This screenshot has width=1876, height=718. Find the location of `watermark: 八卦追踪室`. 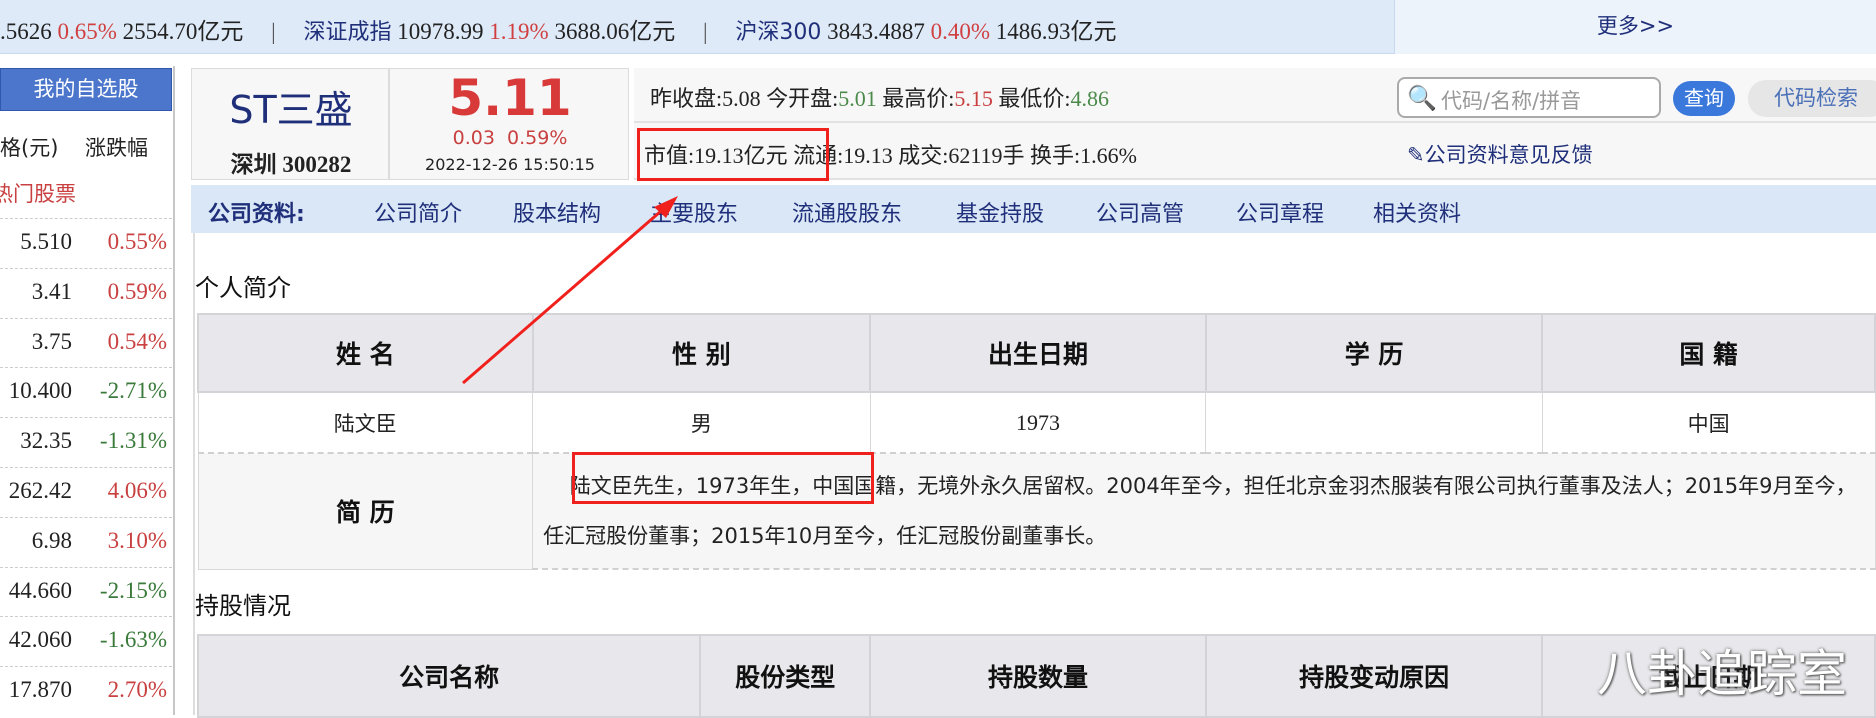

watermark: 八卦追踪室 is located at coordinates (1722, 674).